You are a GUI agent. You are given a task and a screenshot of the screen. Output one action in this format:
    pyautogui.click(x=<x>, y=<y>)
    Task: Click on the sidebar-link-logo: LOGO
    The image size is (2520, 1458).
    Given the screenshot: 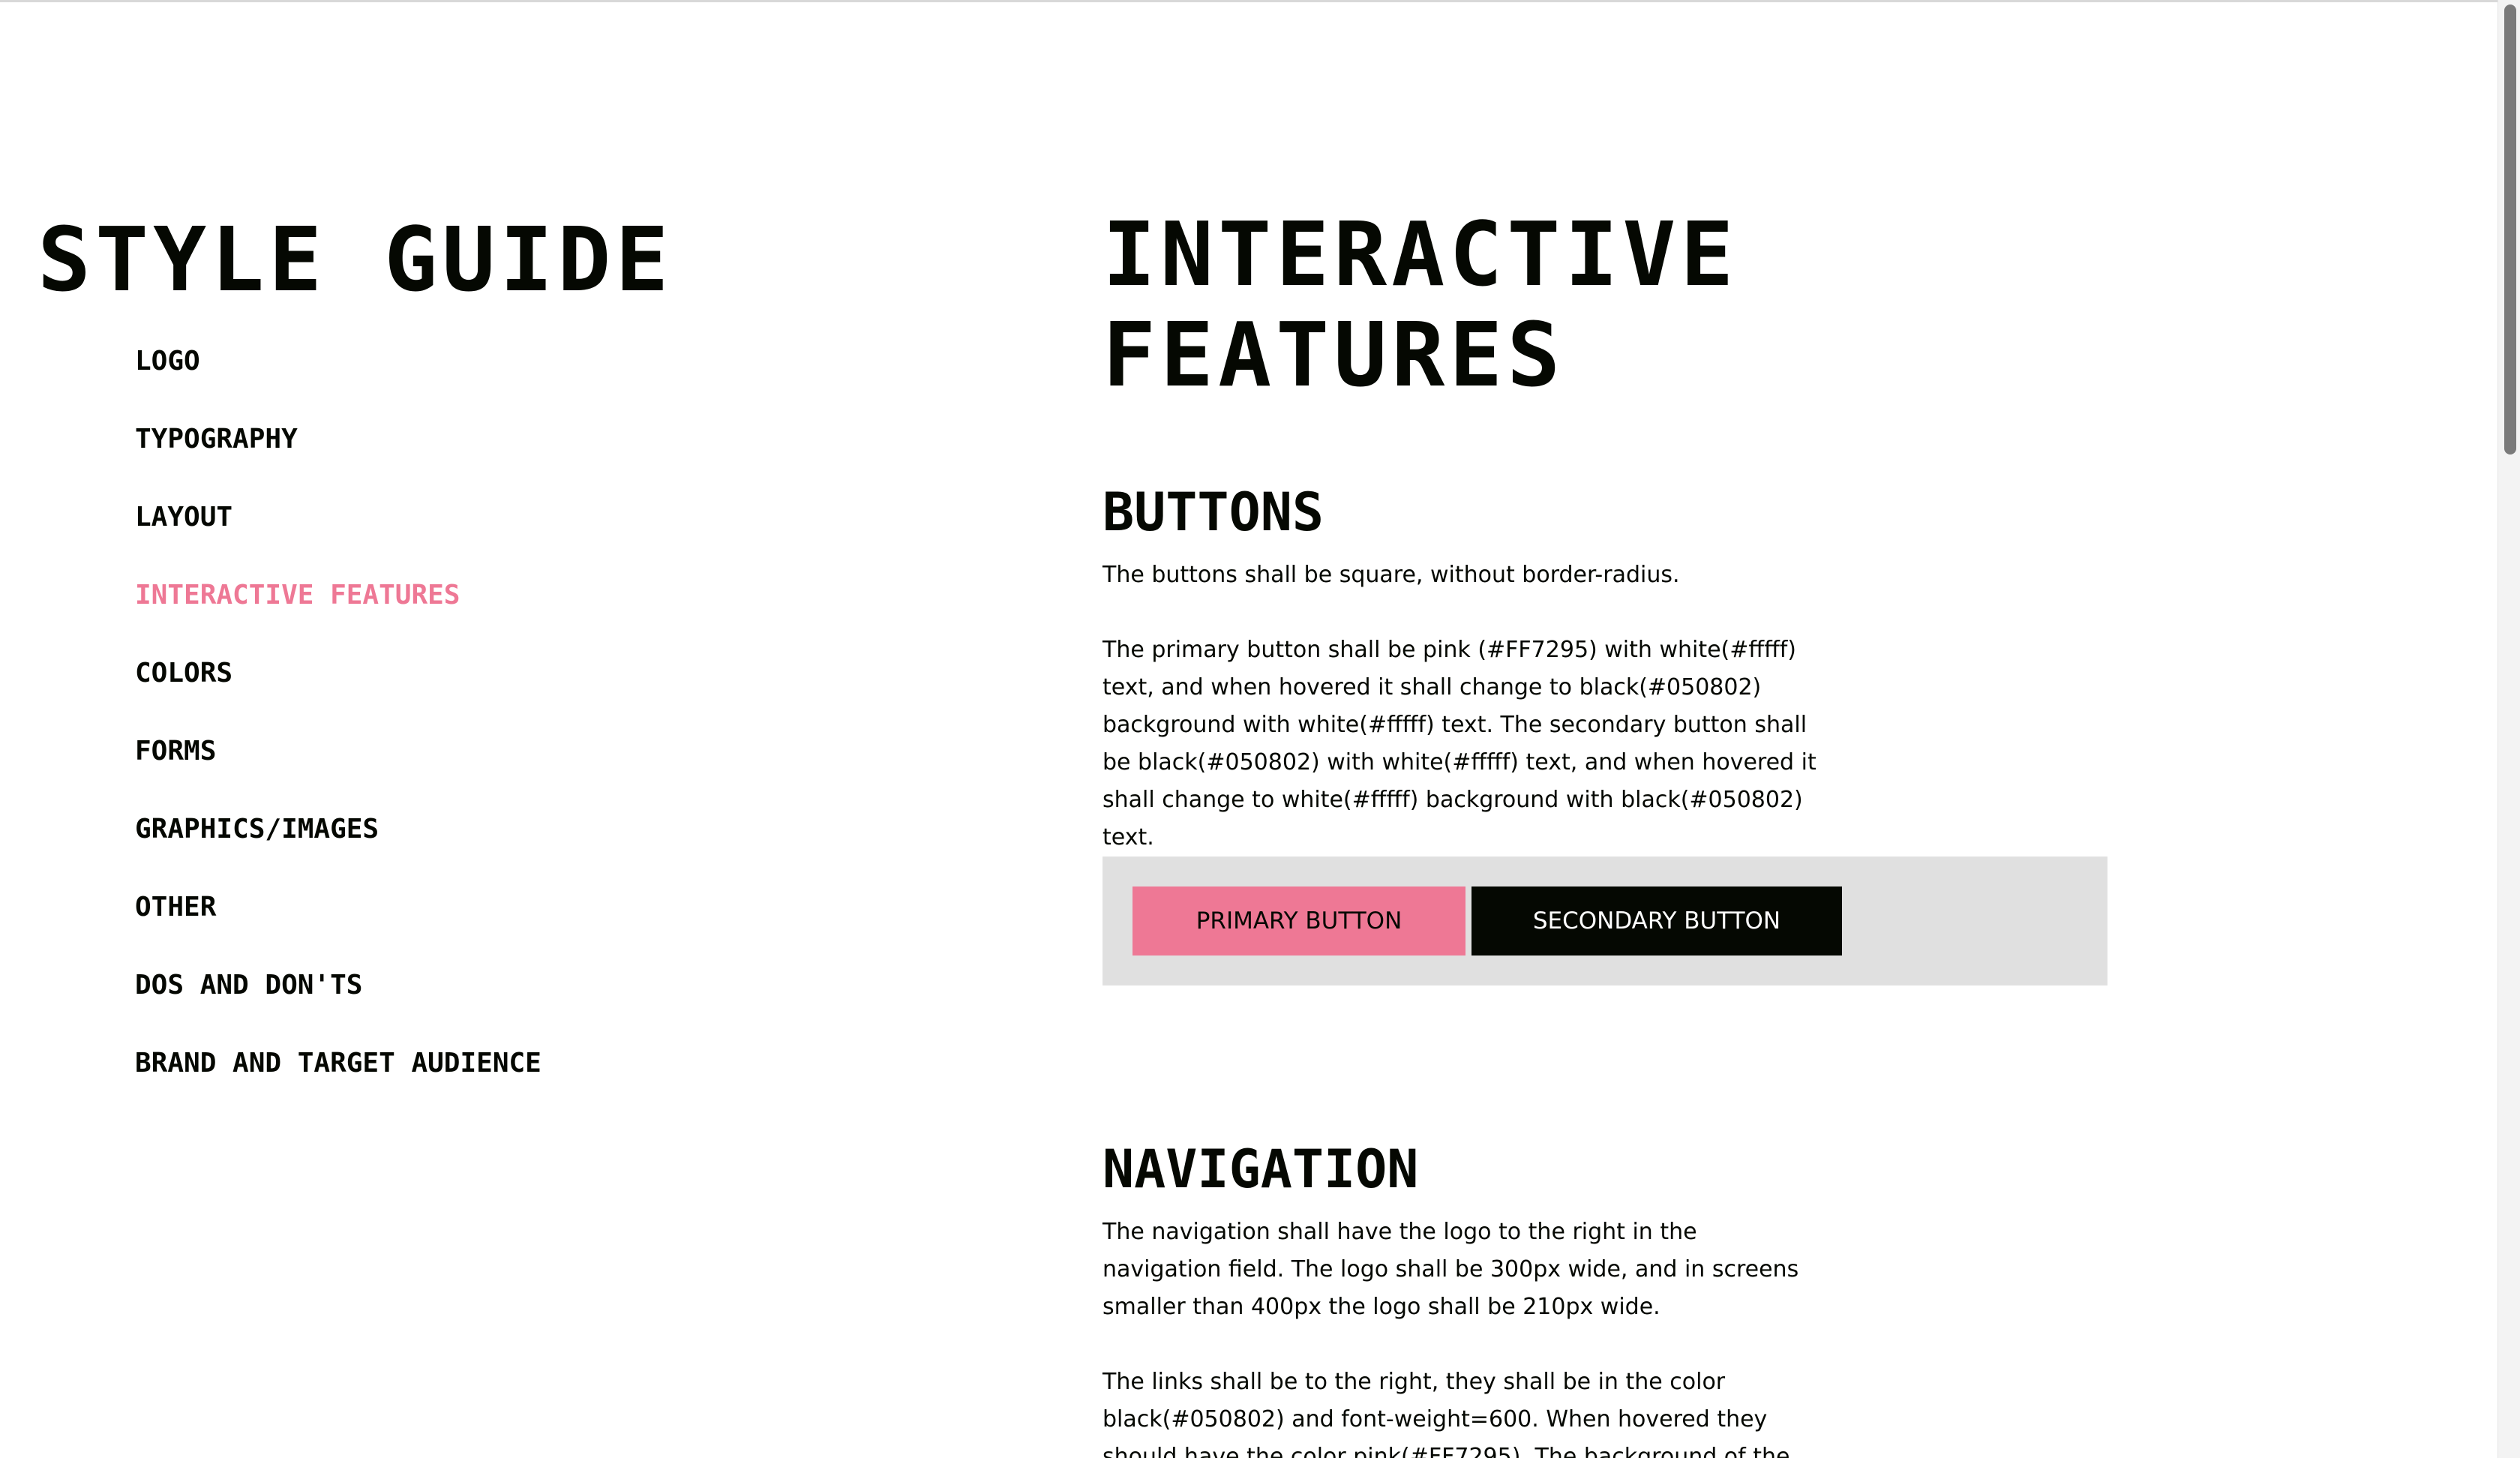 What is the action you would take?
    pyautogui.click(x=167, y=361)
    